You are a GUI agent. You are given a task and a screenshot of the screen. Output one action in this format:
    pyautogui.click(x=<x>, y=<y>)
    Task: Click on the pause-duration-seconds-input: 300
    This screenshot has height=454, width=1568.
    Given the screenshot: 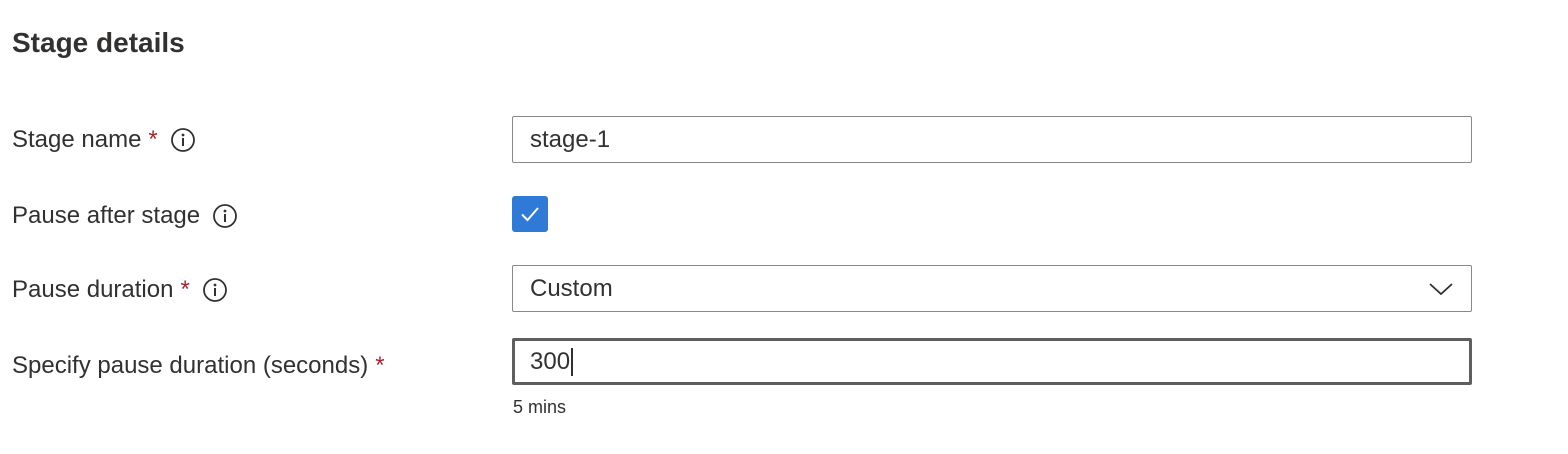 What is the action you would take?
    pyautogui.click(x=992, y=361)
    